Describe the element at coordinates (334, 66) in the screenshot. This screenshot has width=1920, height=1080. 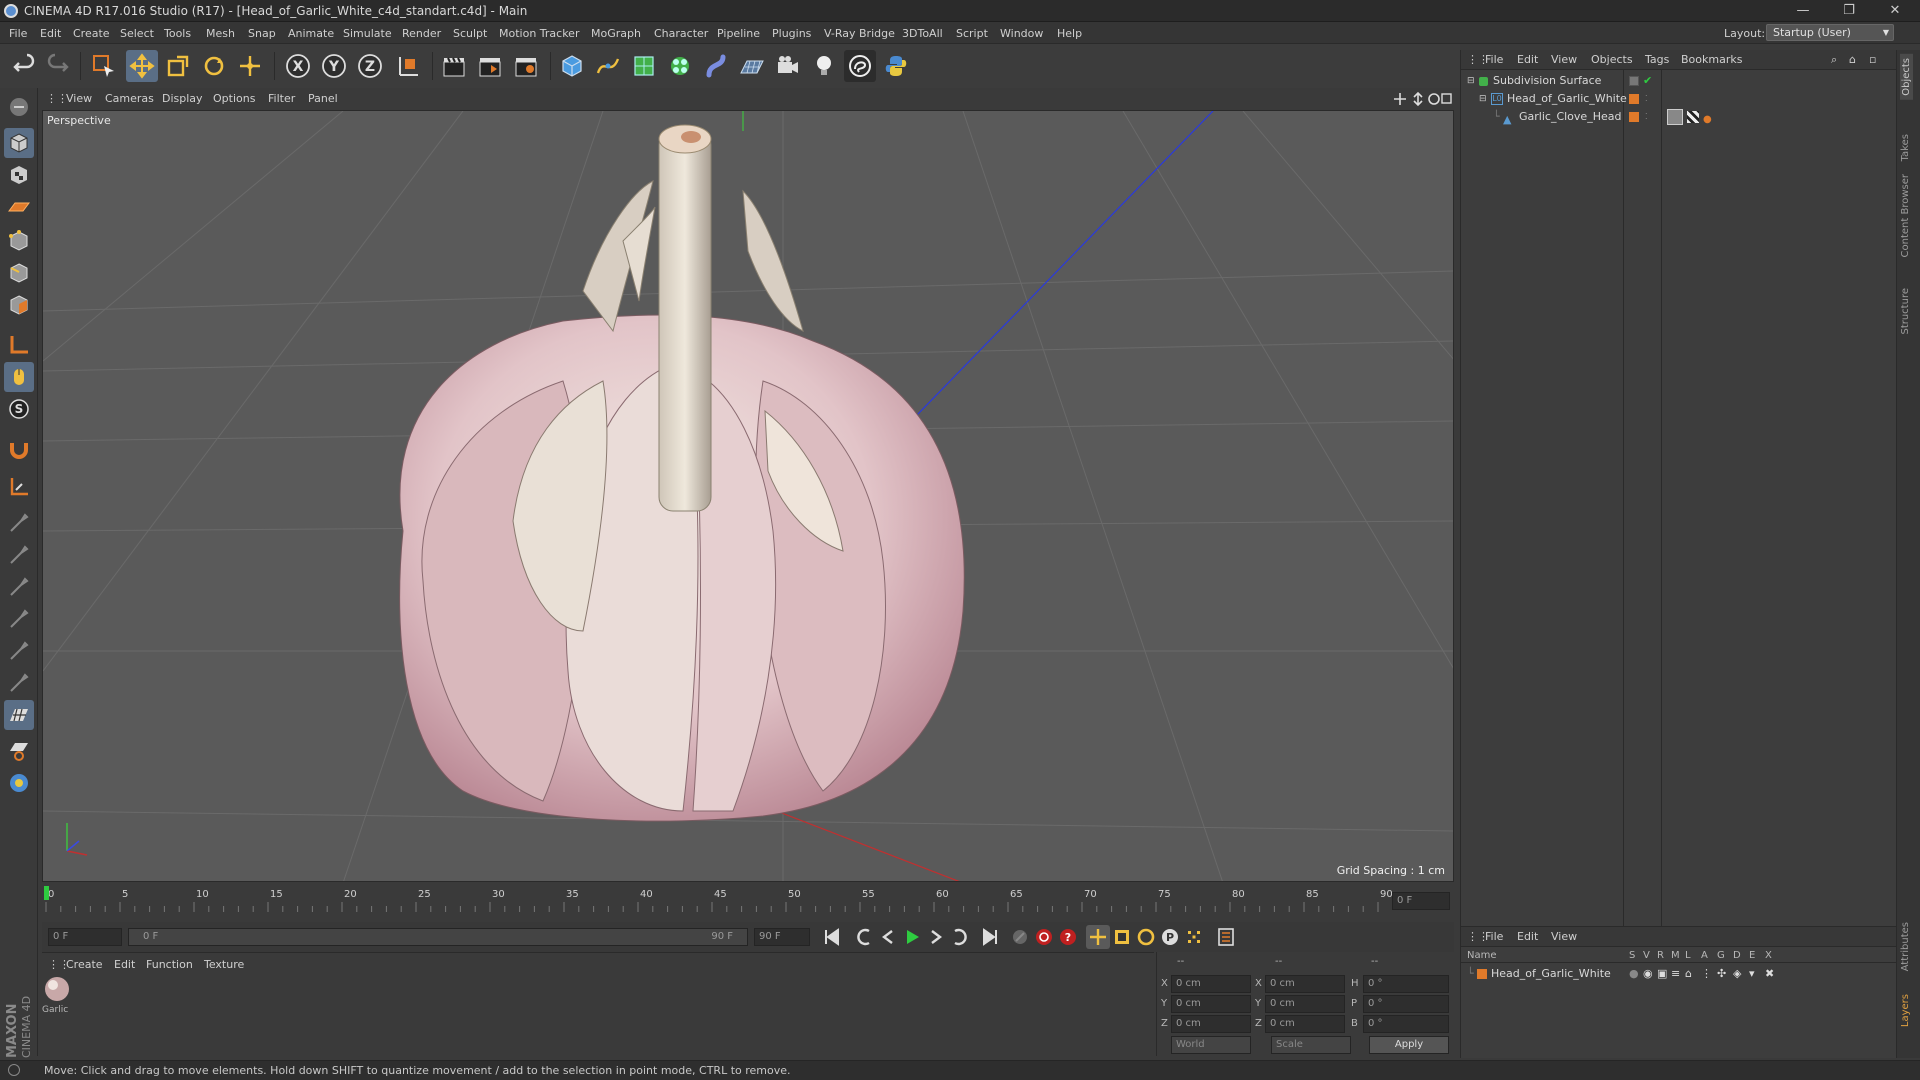
I see `y-axis-toggle: Y` at that location.